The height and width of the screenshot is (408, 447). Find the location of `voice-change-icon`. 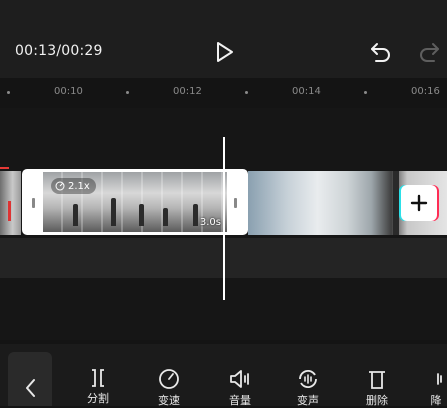

voice-change-icon is located at coordinates (308, 379).